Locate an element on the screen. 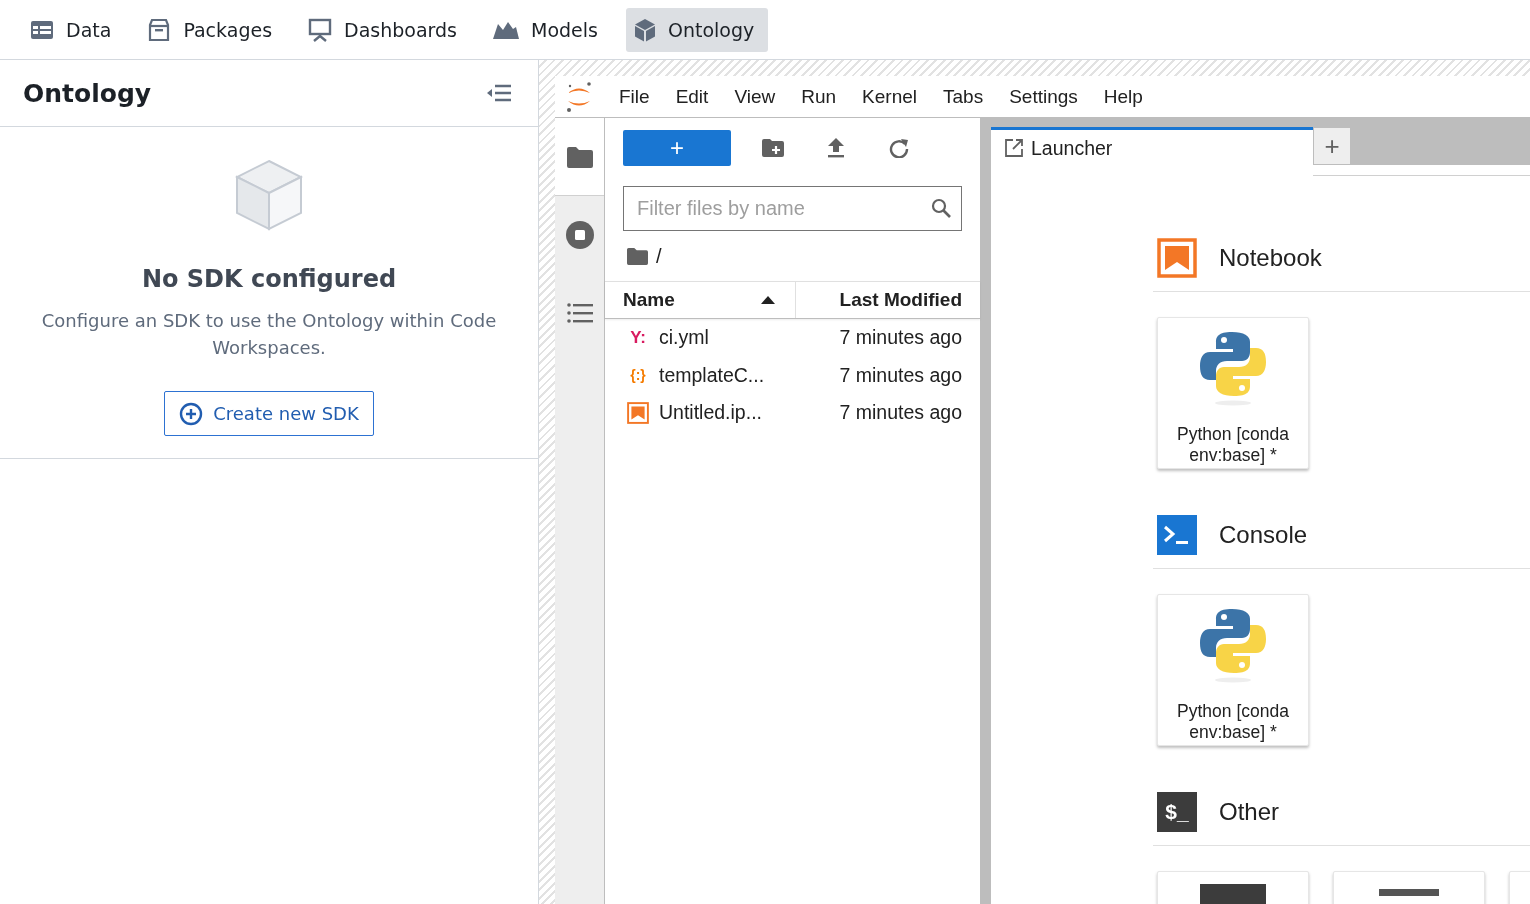 The image size is (1530, 904). mountain-icon is located at coordinates (506, 29).